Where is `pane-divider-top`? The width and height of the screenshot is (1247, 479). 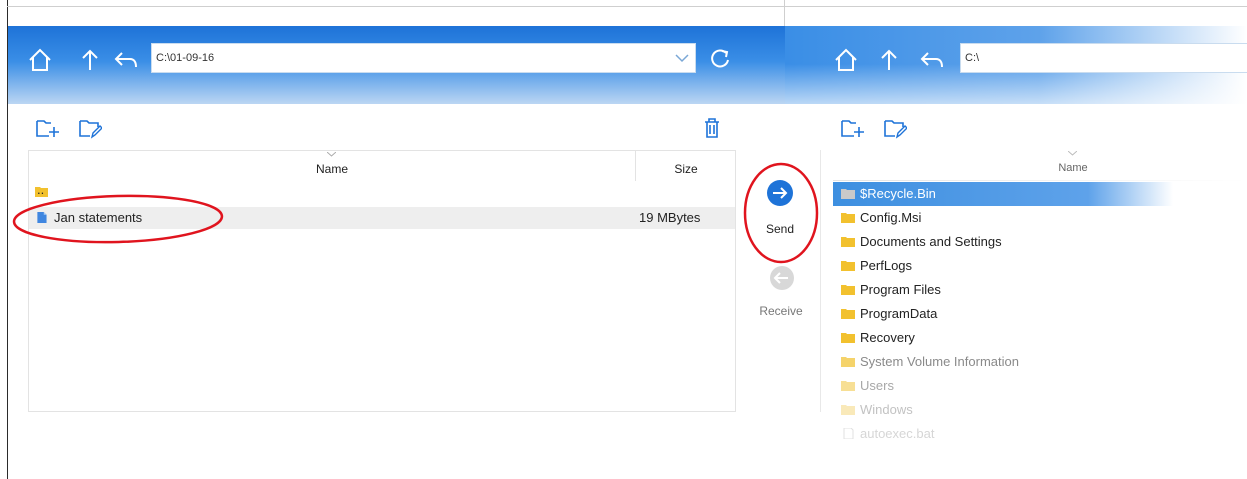
pane-divider-top is located at coordinates (784, 13).